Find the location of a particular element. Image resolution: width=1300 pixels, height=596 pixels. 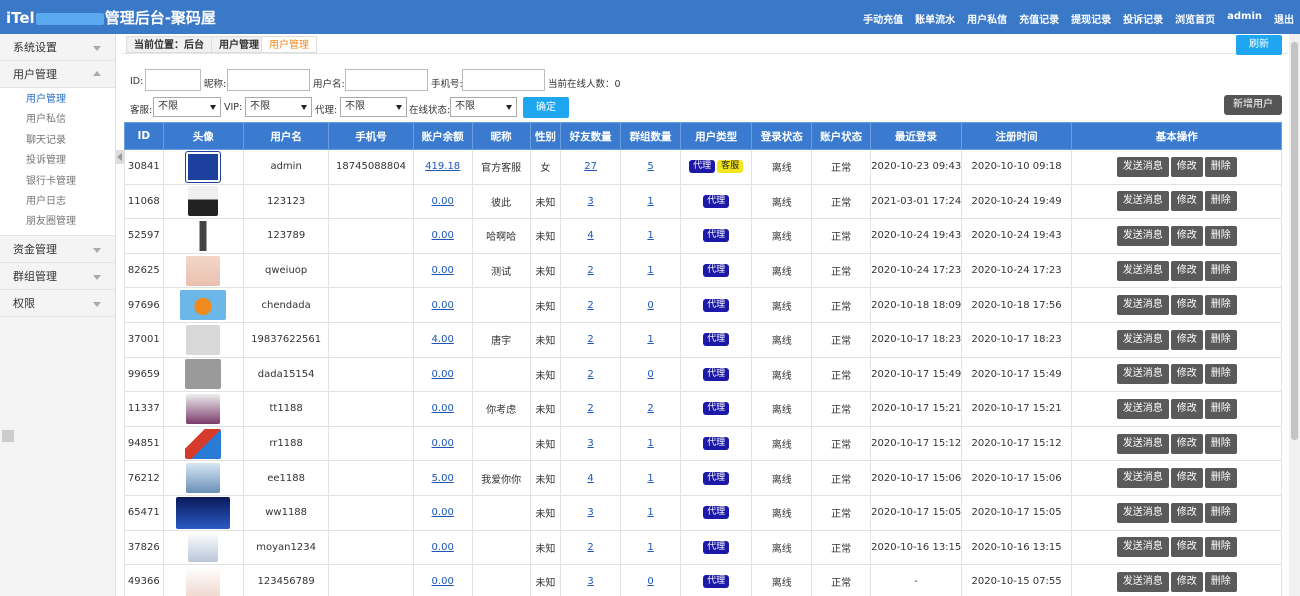

groups-count-link: 5 is located at coordinates (650, 166).